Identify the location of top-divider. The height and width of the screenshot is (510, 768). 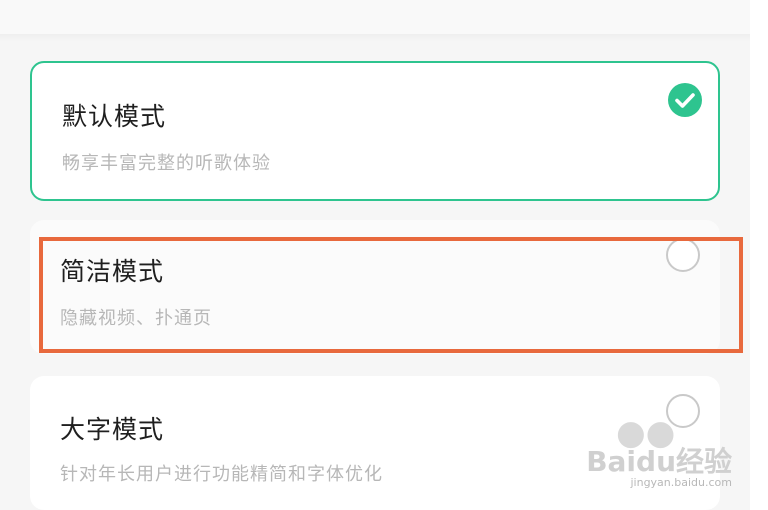
(375, 38).